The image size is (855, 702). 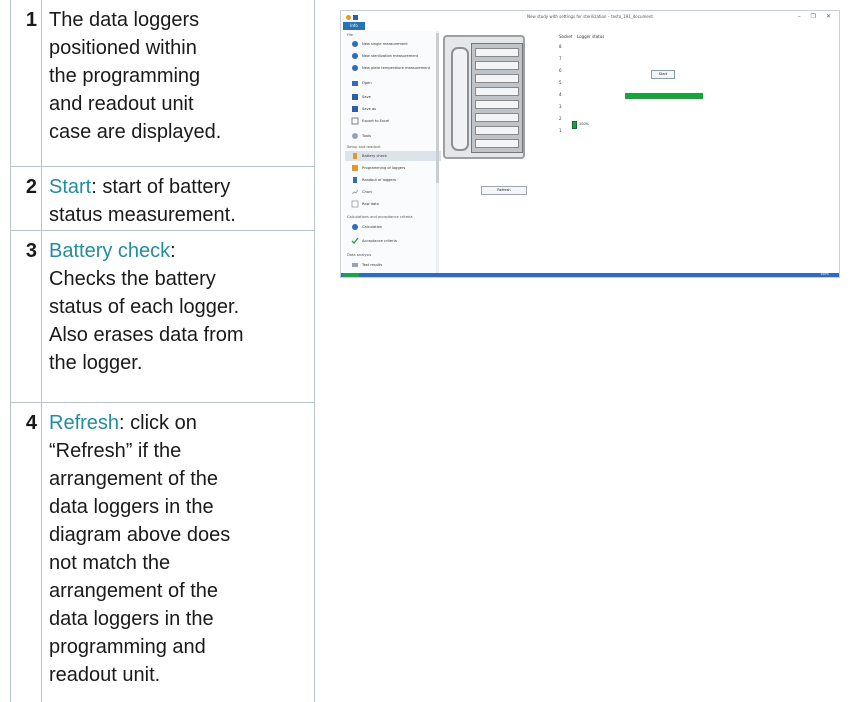 What do you see at coordinates (359, 255) in the screenshot?
I see `section-data-analysis: Data analysis` at bounding box center [359, 255].